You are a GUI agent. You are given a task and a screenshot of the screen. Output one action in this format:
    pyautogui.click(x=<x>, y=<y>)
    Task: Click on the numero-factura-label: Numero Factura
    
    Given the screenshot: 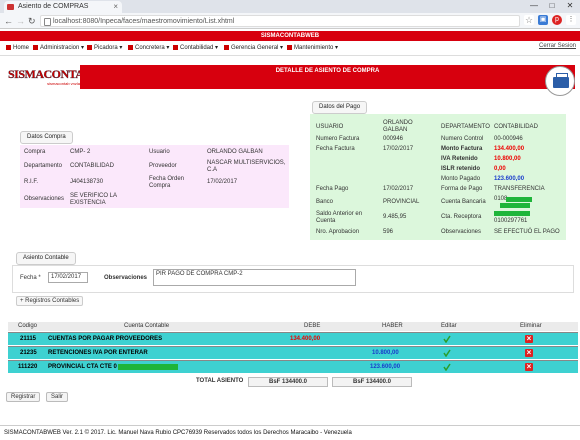 What is the action you would take?
    pyautogui.click(x=338, y=139)
    